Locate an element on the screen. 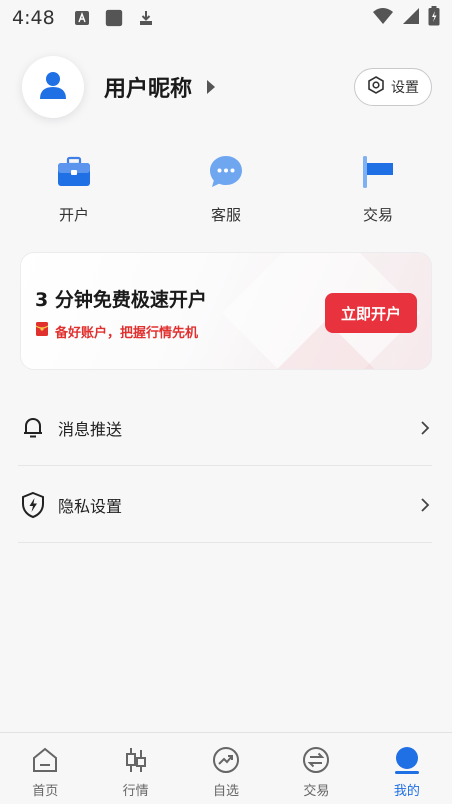  user-nickname: 用户昵称 is located at coordinates (148, 87).